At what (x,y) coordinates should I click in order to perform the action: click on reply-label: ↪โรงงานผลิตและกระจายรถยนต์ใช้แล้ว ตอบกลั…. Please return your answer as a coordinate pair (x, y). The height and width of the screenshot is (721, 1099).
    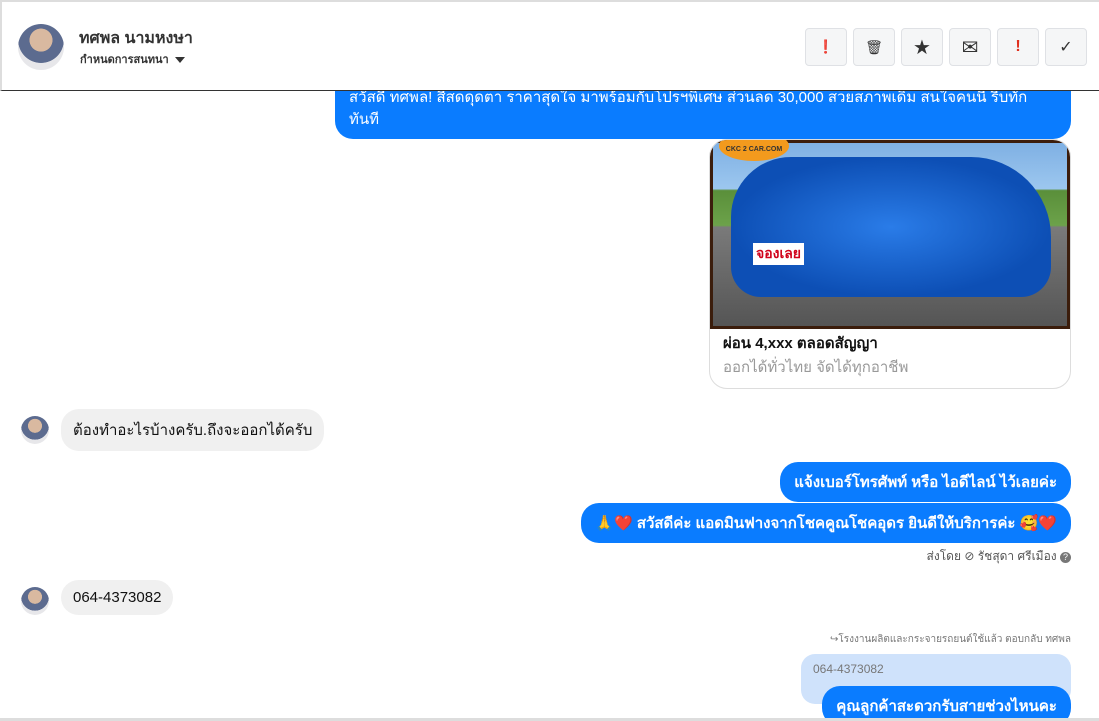
    Looking at the image, I should click on (950, 639).